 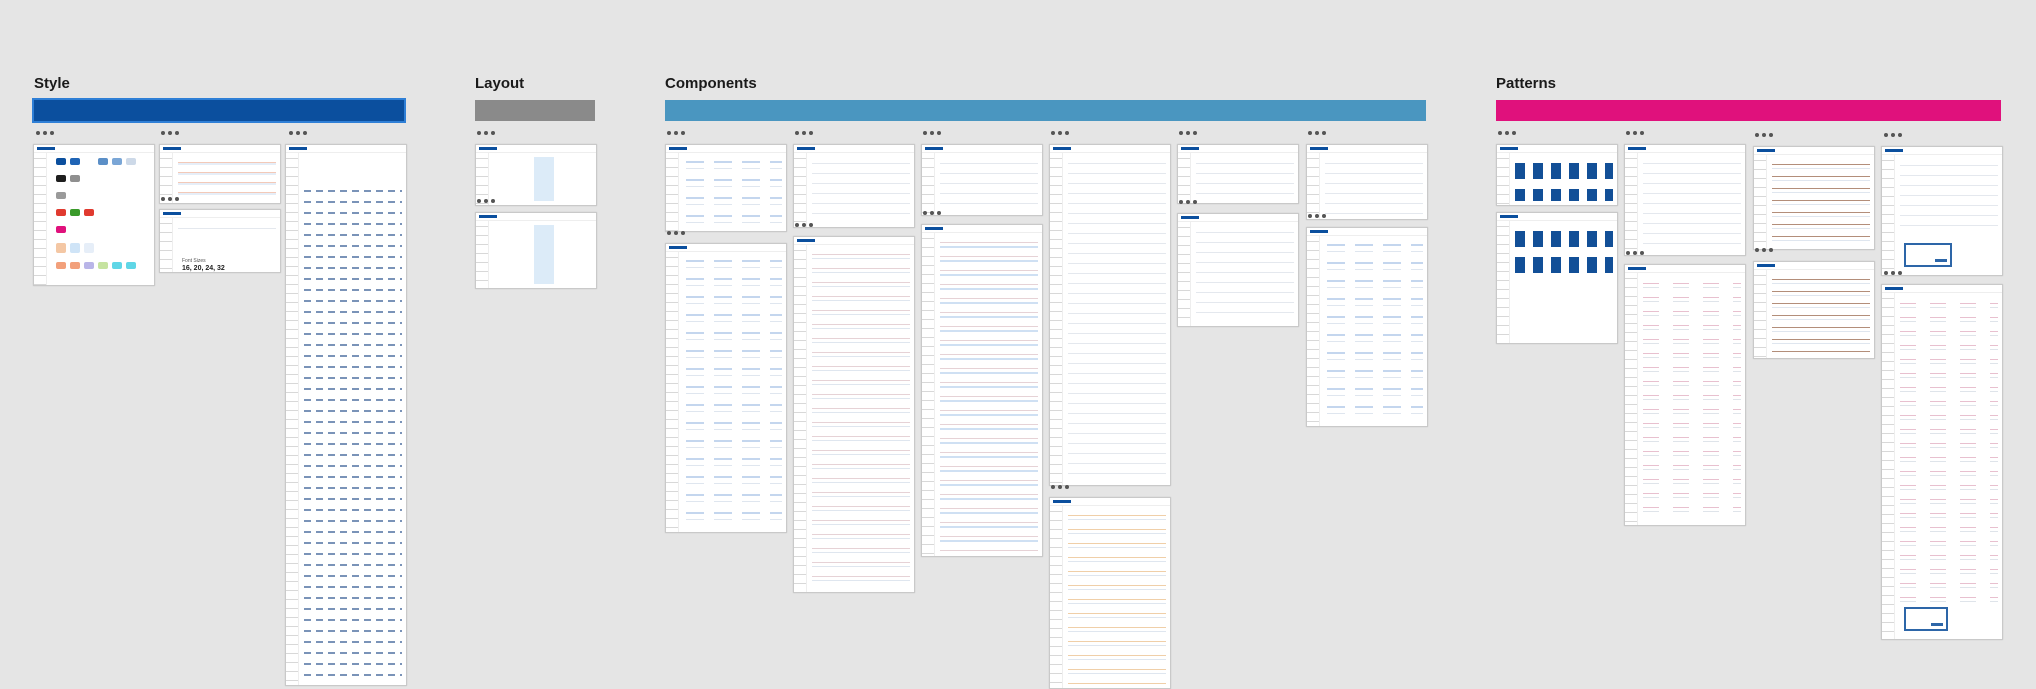 What do you see at coordinates (1557, 278) in the screenshot?
I see `pattern-cards-detail-frame` at bounding box center [1557, 278].